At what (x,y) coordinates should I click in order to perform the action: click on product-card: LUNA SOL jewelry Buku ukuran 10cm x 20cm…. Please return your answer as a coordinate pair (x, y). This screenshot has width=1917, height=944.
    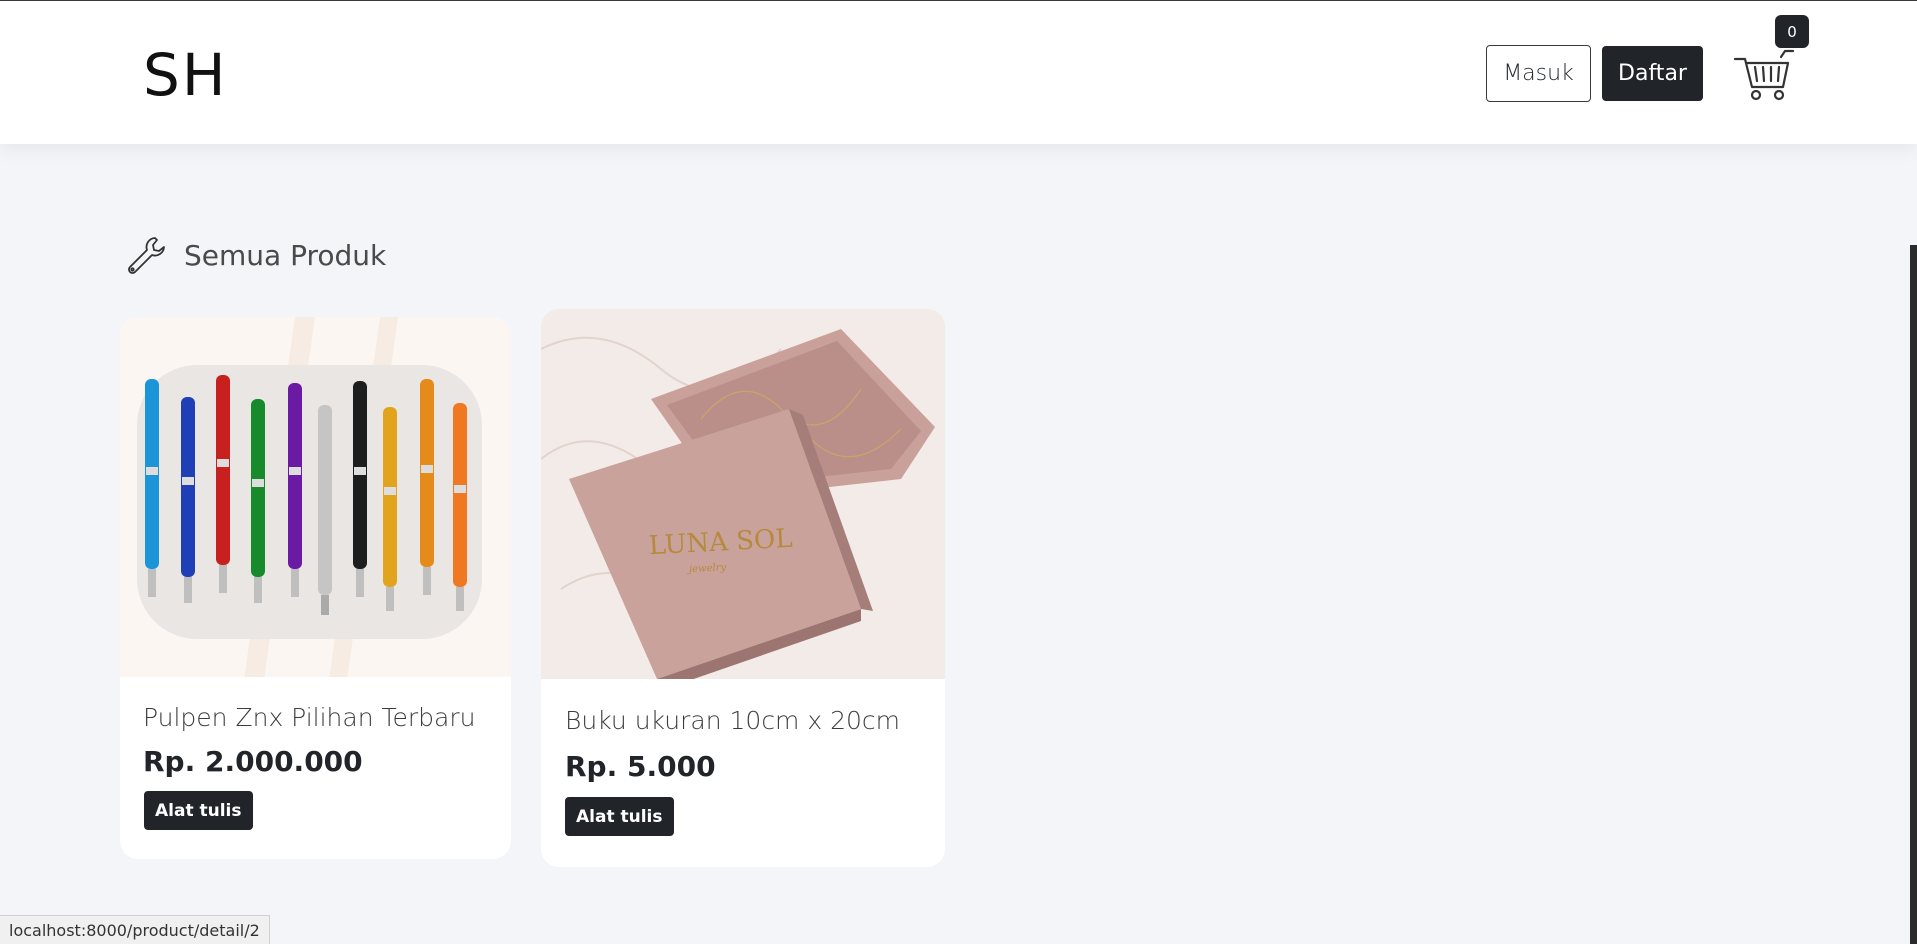
    Looking at the image, I should click on (743, 588).